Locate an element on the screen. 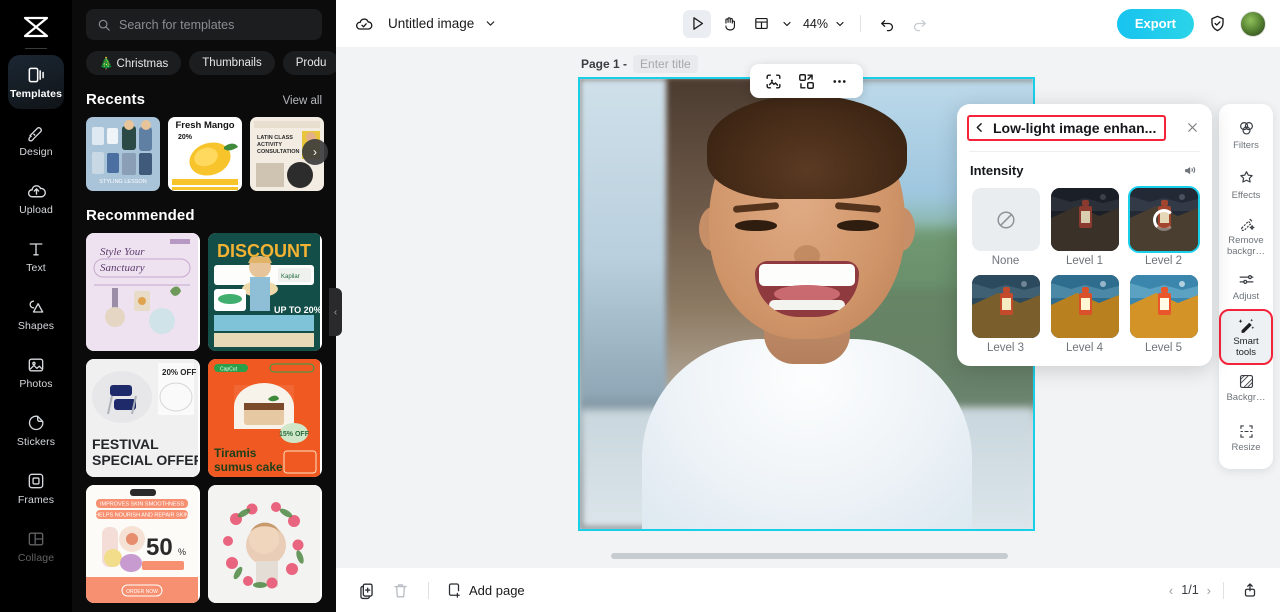  redo-icon is located at coordinates (919, 24).